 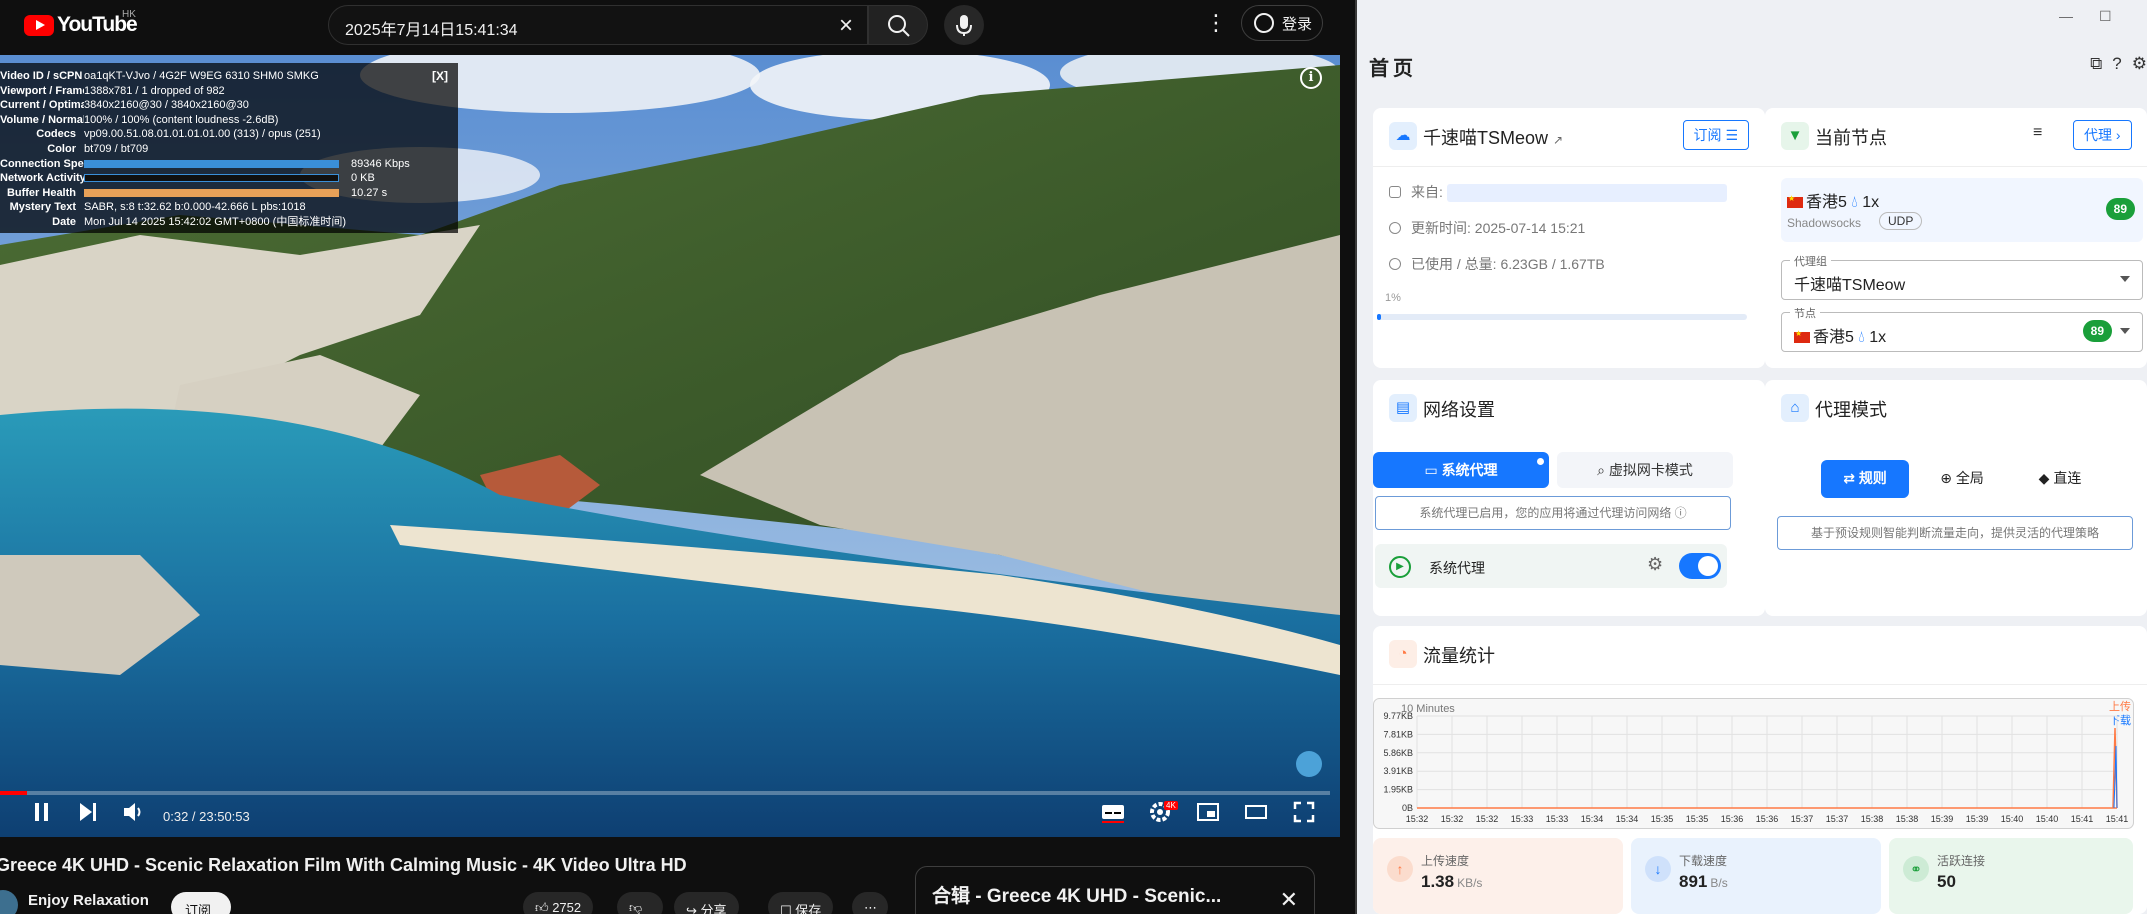 What do you see at coordinates (1962, 276) in the screenshot?
I see `proxy-group-select: 代理组 千速喵TSMeow` at bounding box center [1962, 276].